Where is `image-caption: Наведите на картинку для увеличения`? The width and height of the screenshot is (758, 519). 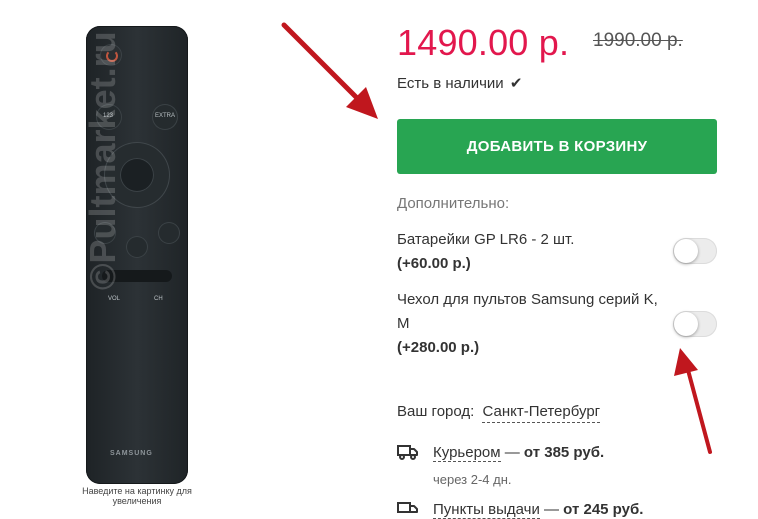 image-caption: Наведите на картинку для увеличения is located at coordinates (137, 496).